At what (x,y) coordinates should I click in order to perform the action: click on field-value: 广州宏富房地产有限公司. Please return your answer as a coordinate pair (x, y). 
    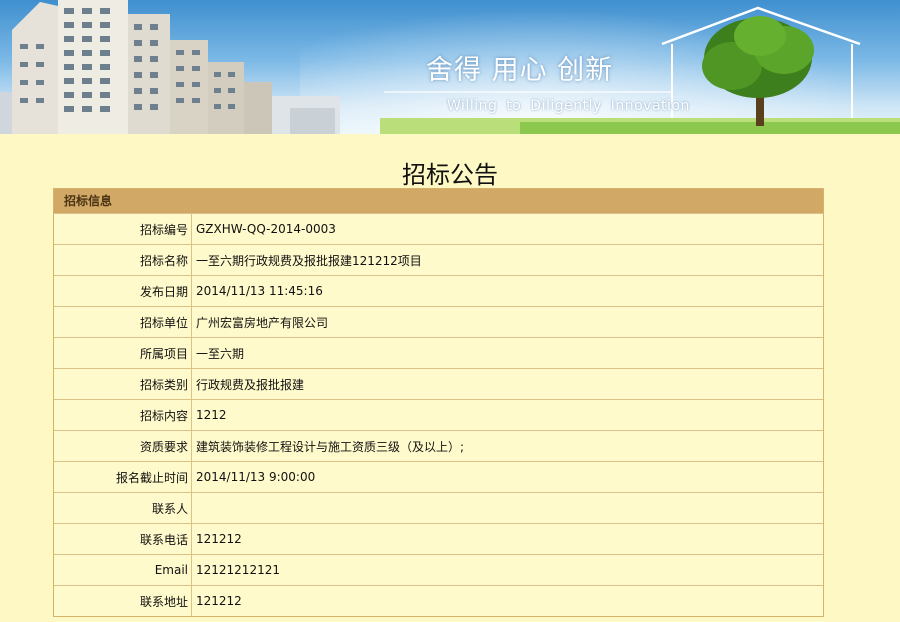
    Looking at the image, I should click on (507, 322).